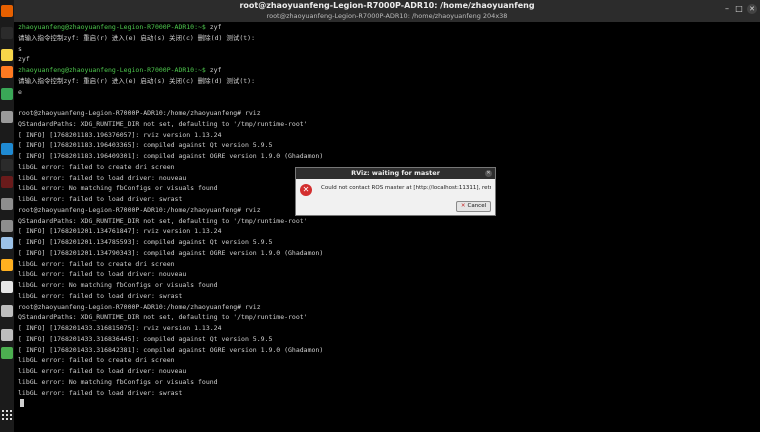 The height and width of the screenshot is (432, 760). I want to click on show-apps-icon, so click(7, 415).